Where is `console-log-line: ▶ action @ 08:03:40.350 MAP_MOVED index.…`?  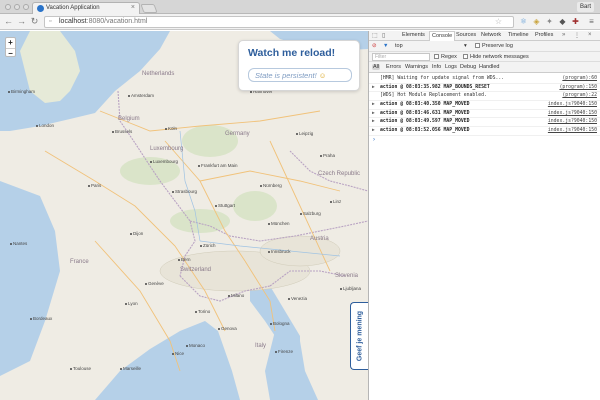
console-log-line: ▶ action @ 08:03:40.350 MAP_MOVED index.… is located at coordinates (484, 105).